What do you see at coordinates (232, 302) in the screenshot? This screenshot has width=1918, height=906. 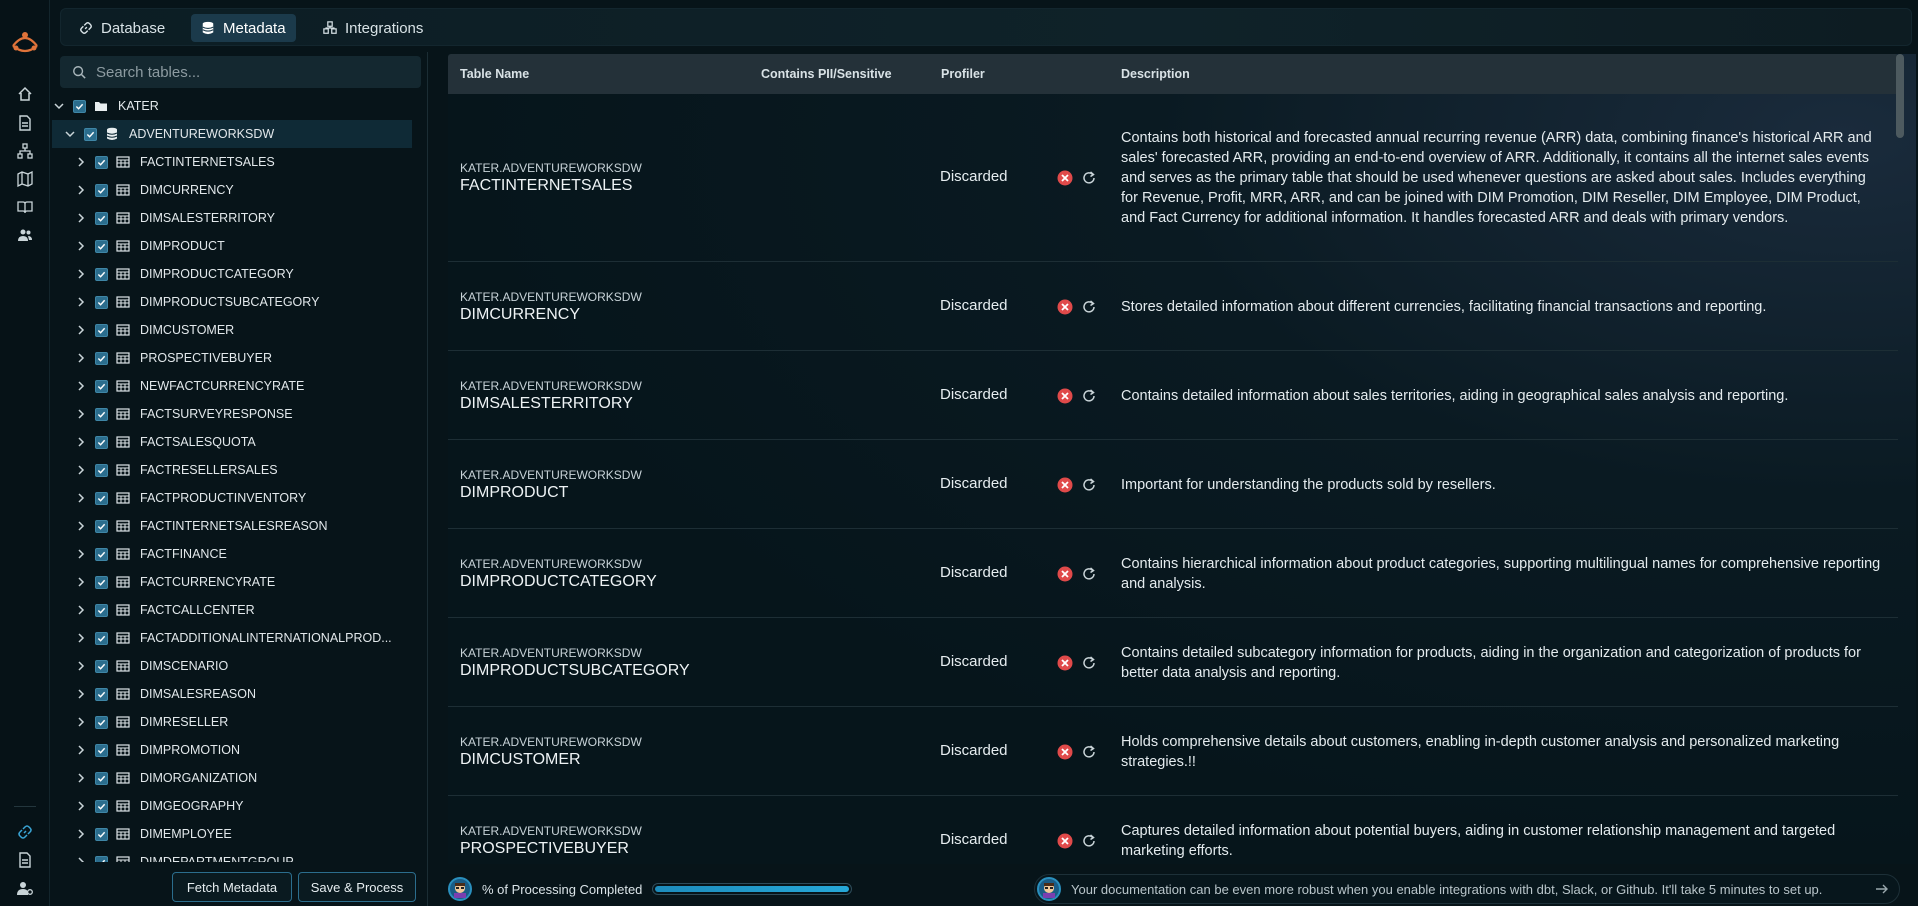 I see `tree-item-table: DIMPRODUCTSUBCATEGORY` at bounding box center [232, 302].